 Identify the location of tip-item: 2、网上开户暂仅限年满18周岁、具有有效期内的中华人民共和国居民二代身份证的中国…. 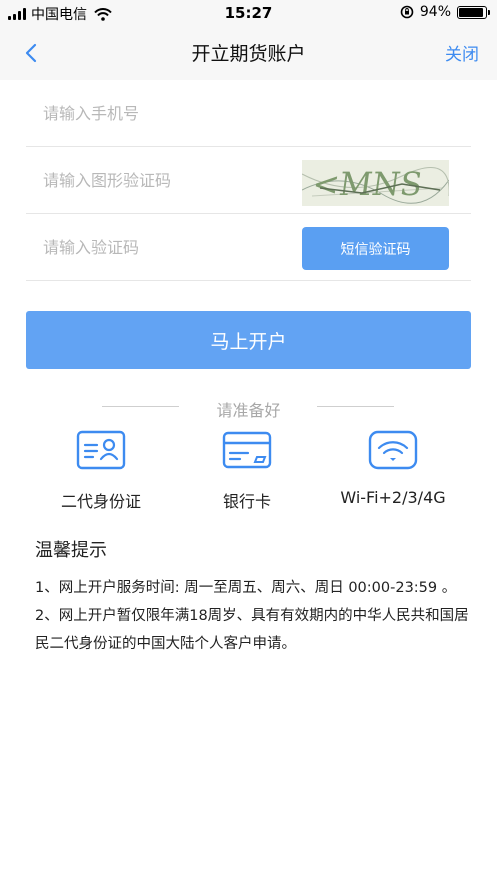
(252, 630).